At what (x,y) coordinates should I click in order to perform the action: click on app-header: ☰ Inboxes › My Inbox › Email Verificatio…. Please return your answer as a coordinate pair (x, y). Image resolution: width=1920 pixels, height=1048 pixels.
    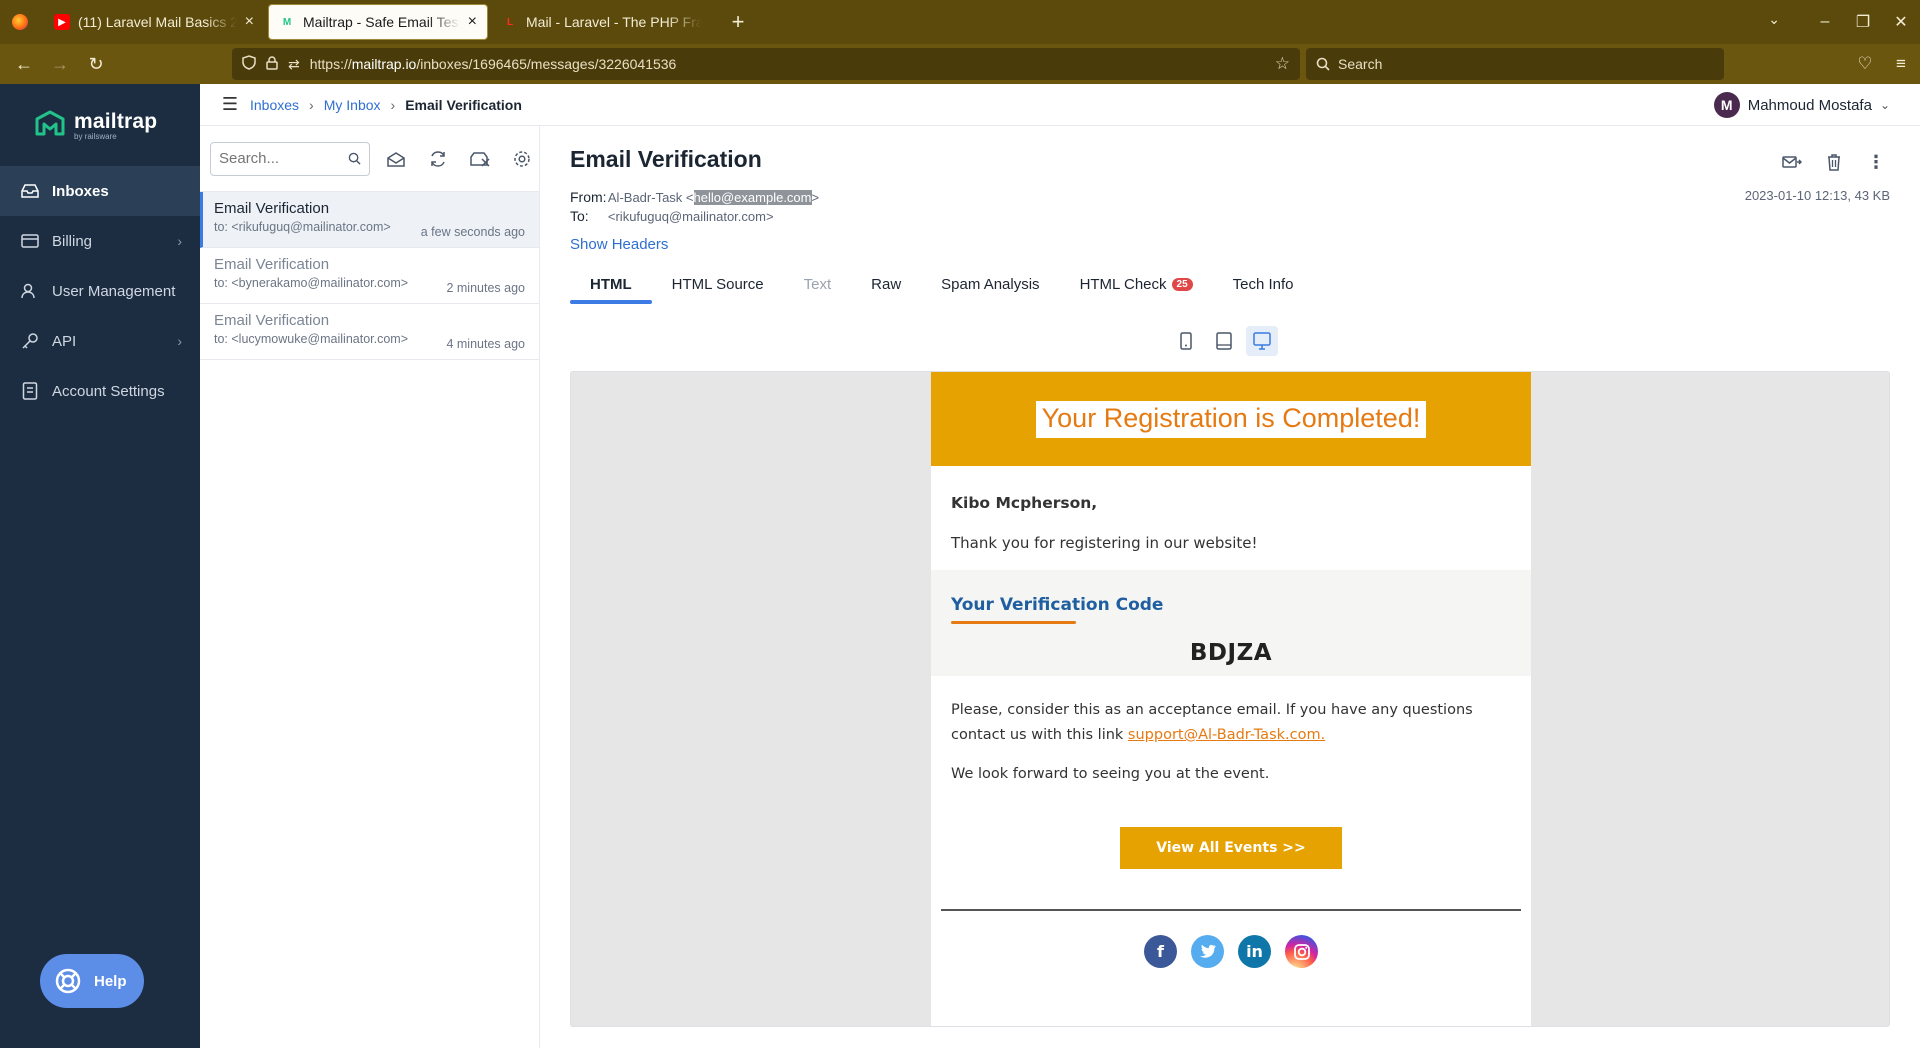
    Looking at the image, I should click on (1060, 105).